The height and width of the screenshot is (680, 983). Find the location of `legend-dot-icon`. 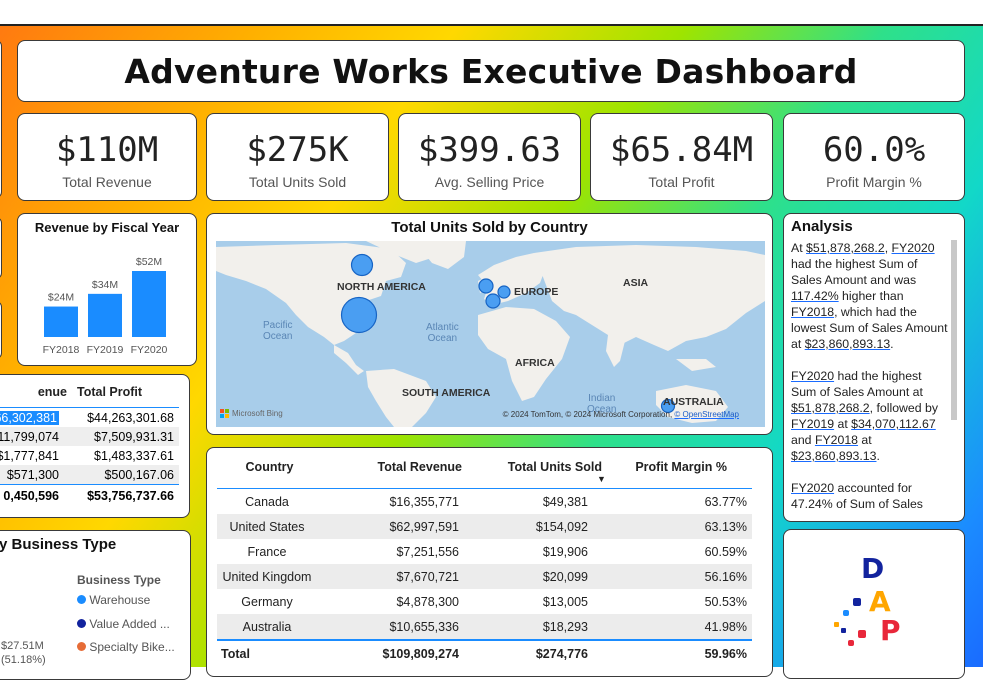

legend-dot-icon is located at coordinates (81, 599).